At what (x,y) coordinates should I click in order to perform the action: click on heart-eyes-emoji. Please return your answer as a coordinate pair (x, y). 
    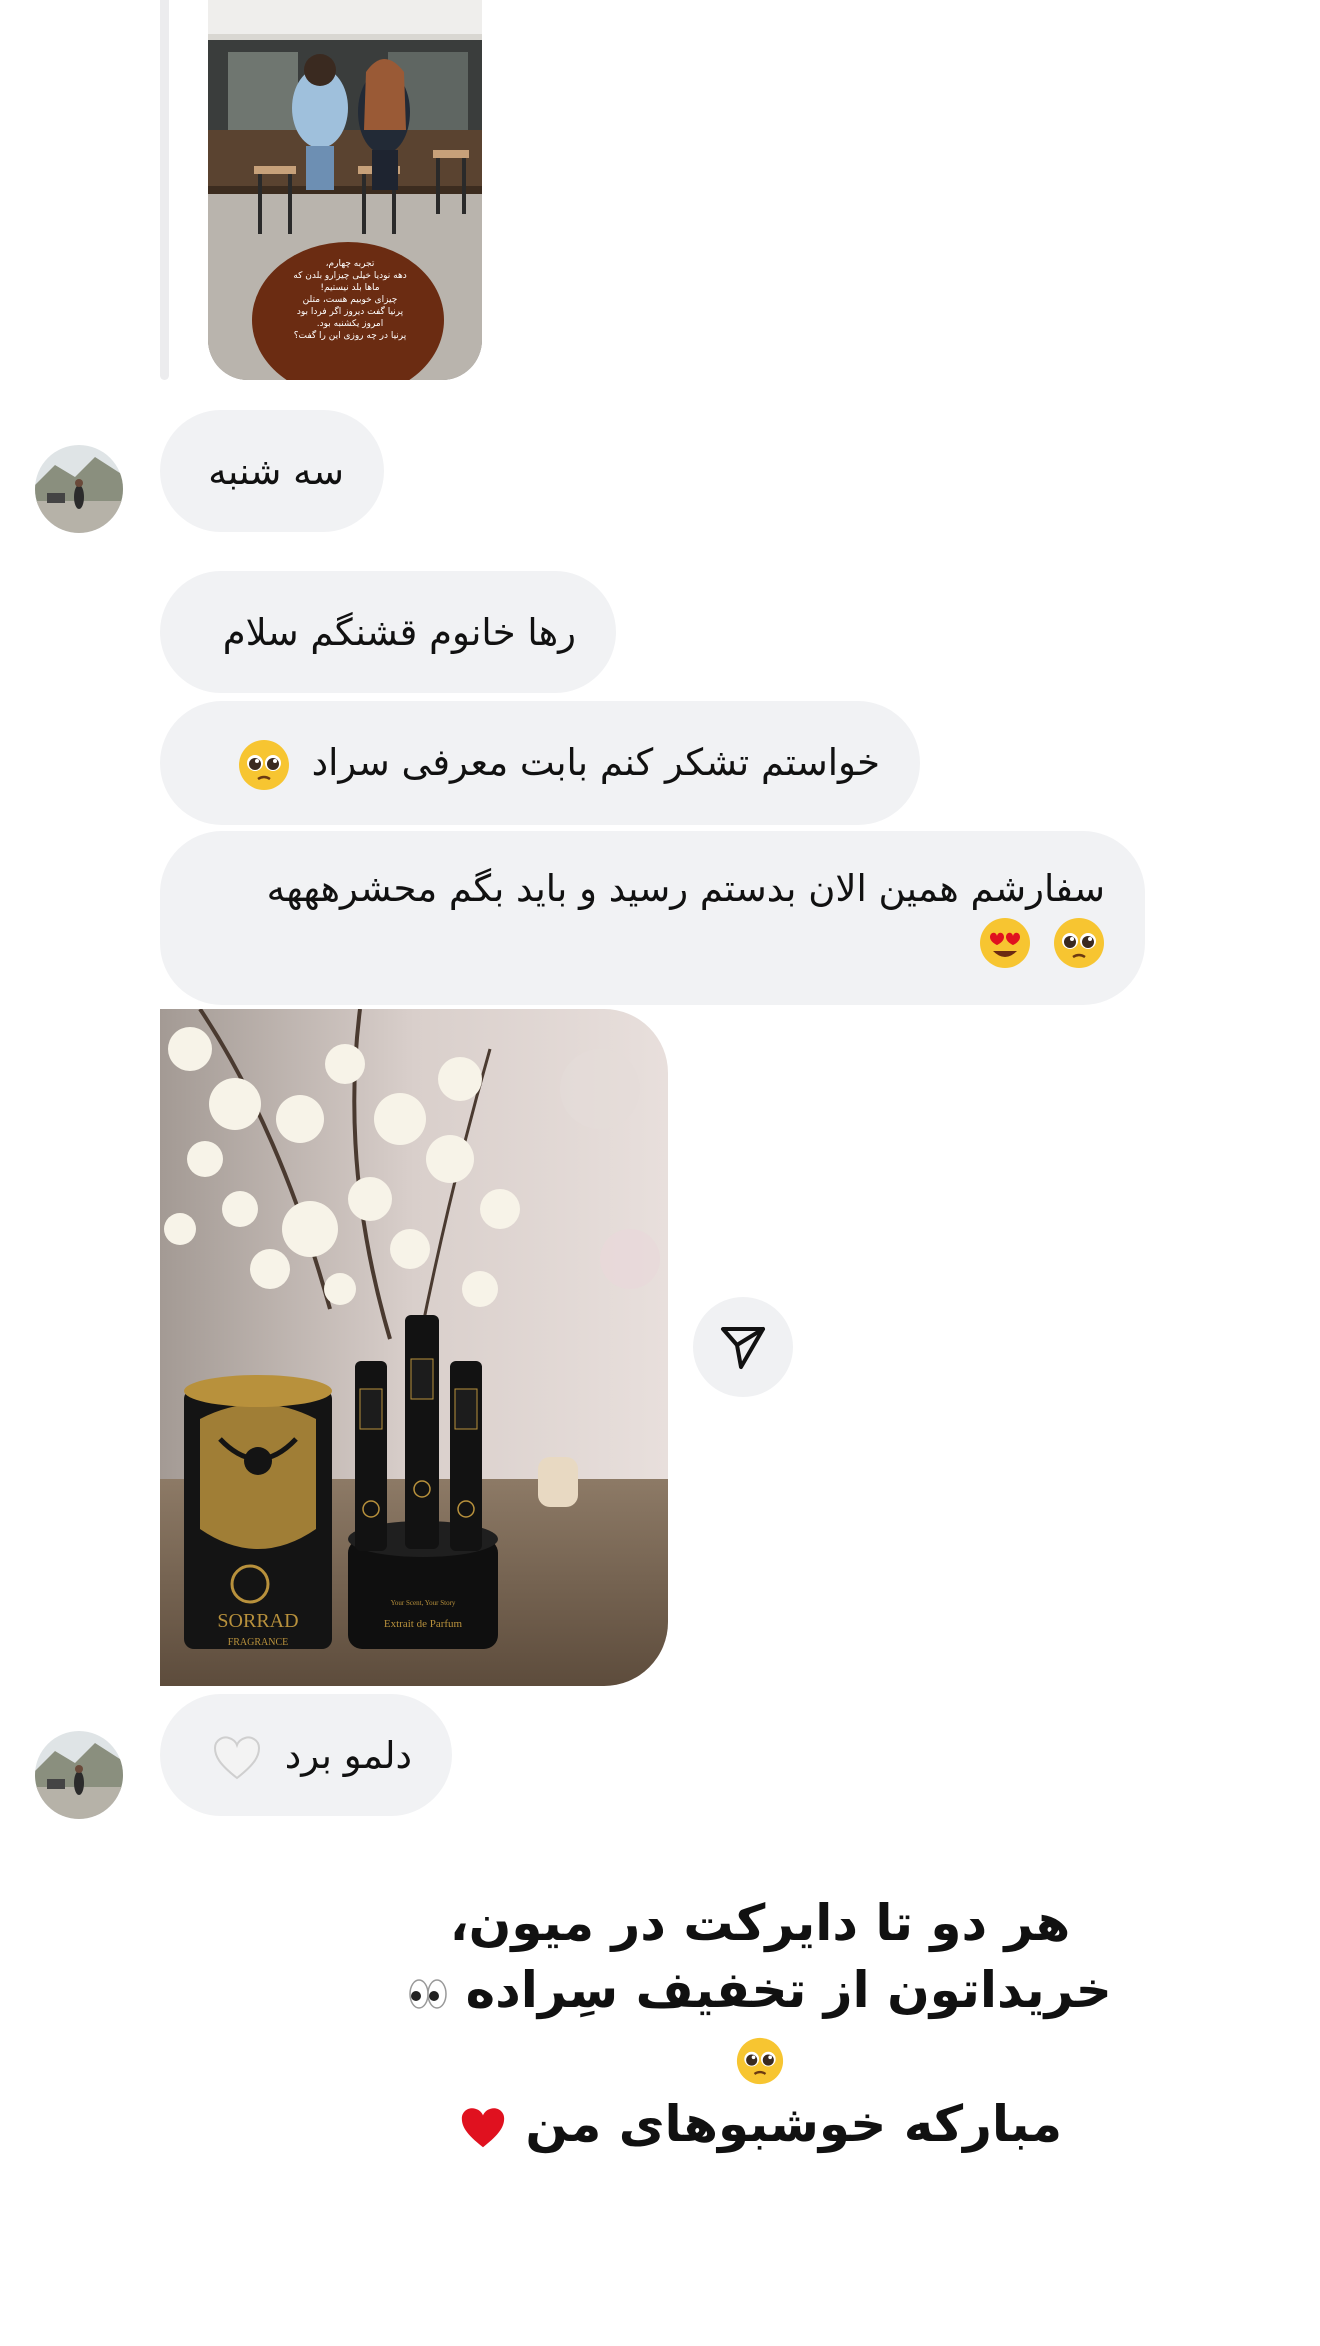
    Looking at the image, I should click on (1005, 943).